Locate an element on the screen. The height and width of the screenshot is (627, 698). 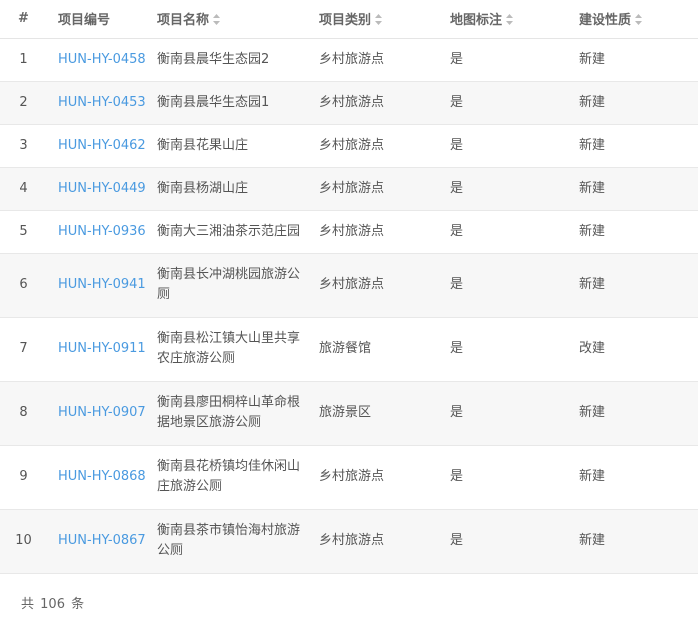
cell-index: 10 is located at coordinates (23, 540).